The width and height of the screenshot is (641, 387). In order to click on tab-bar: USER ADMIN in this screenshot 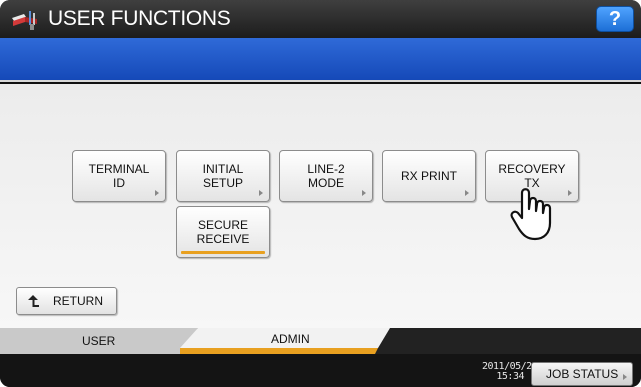, I will do `click(320, 341)`.